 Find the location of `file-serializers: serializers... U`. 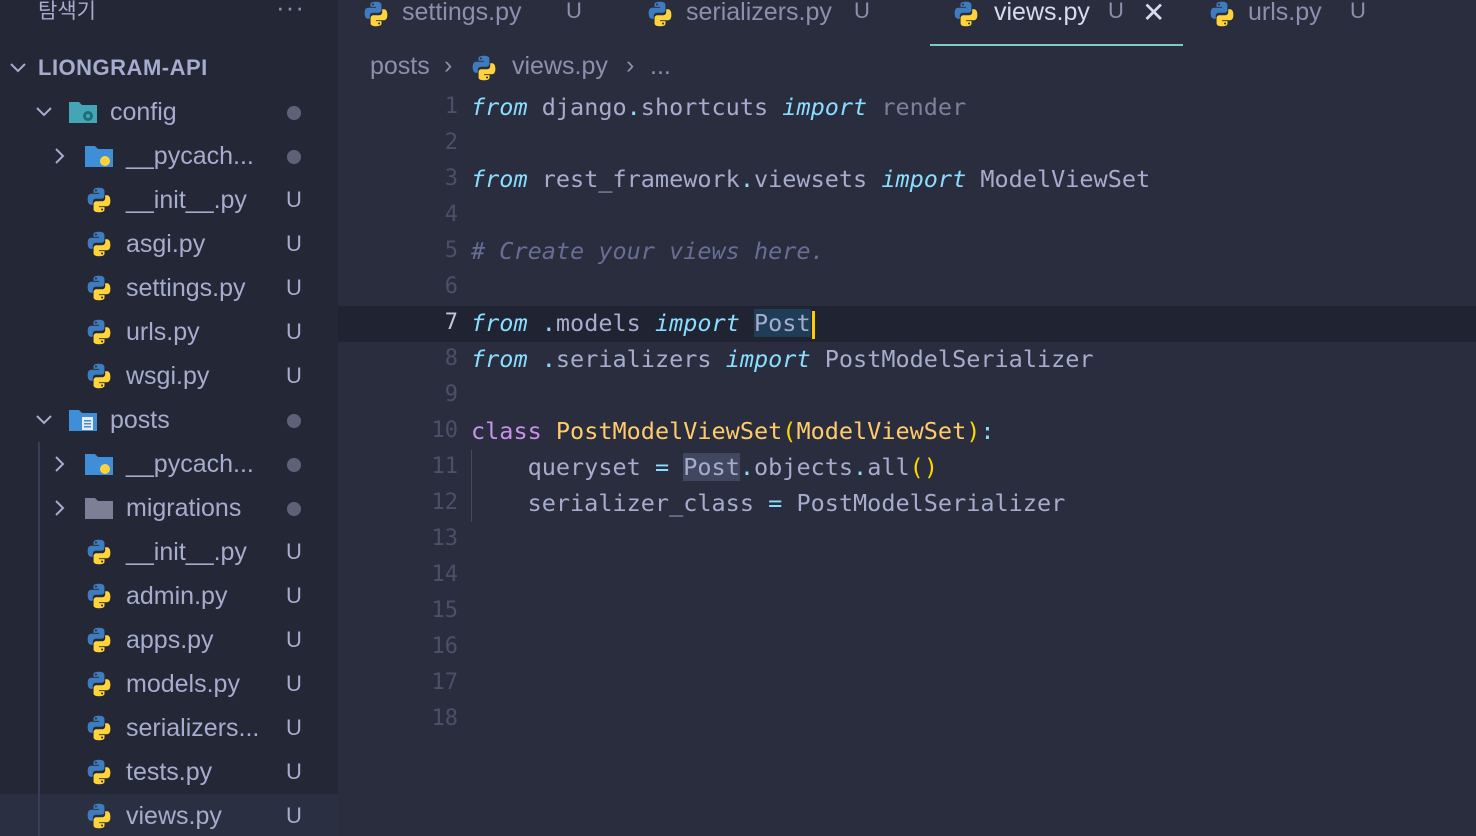

file-serializers: serializers... U is located at coordinates (169, 728).